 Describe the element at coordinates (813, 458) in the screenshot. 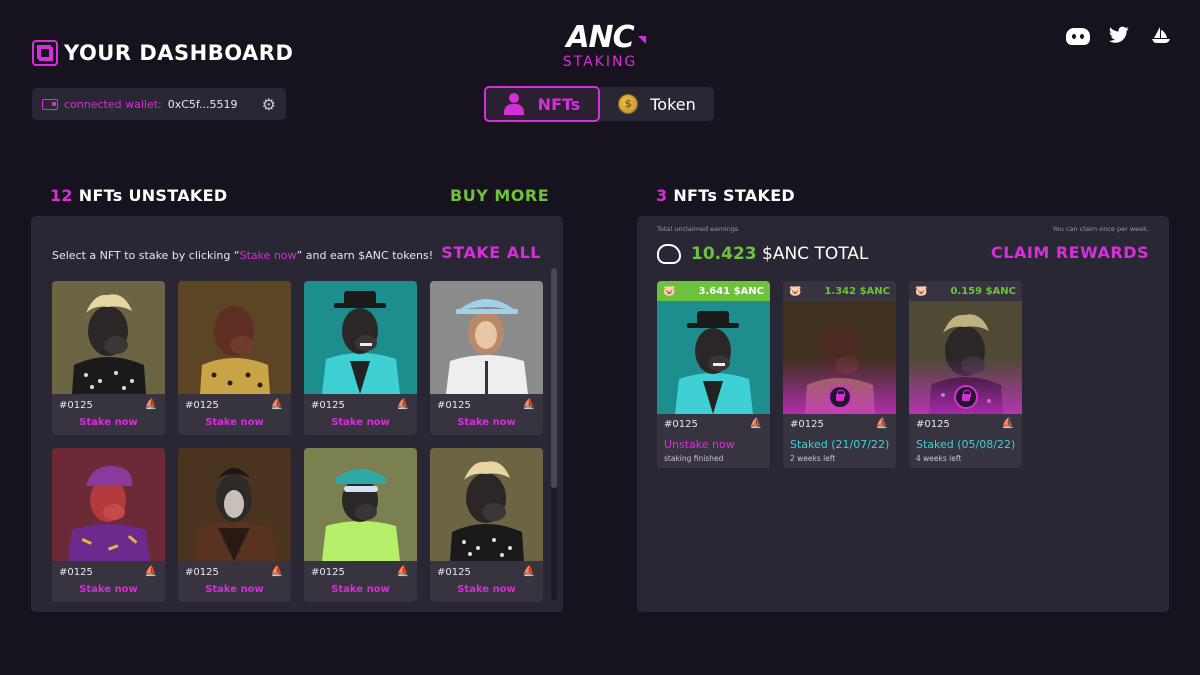

I see `staking-sub: 2 weeks left` at that location.